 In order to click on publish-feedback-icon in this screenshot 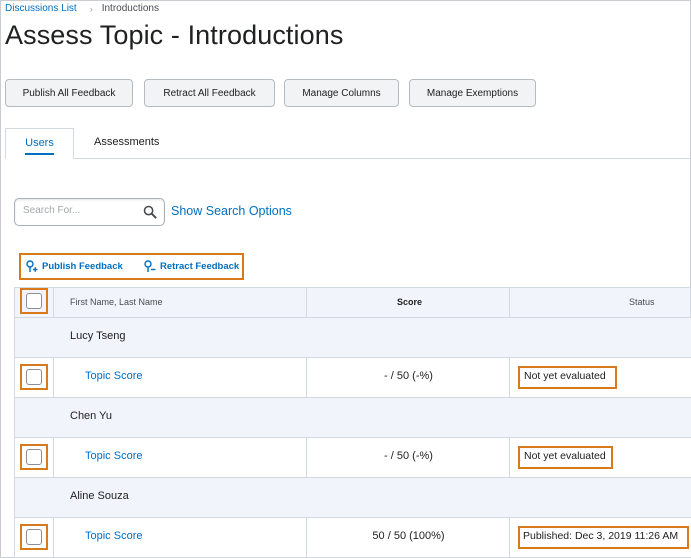, I will do `click(32, 266)`.